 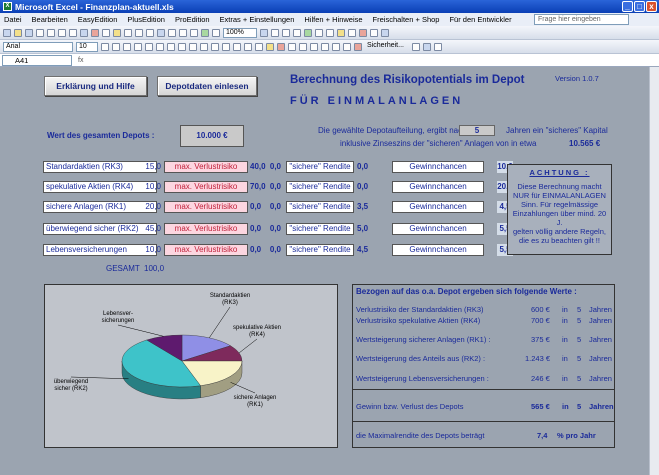 I want to click on depot-value: 10.000 €, so click(x=212, y=136).